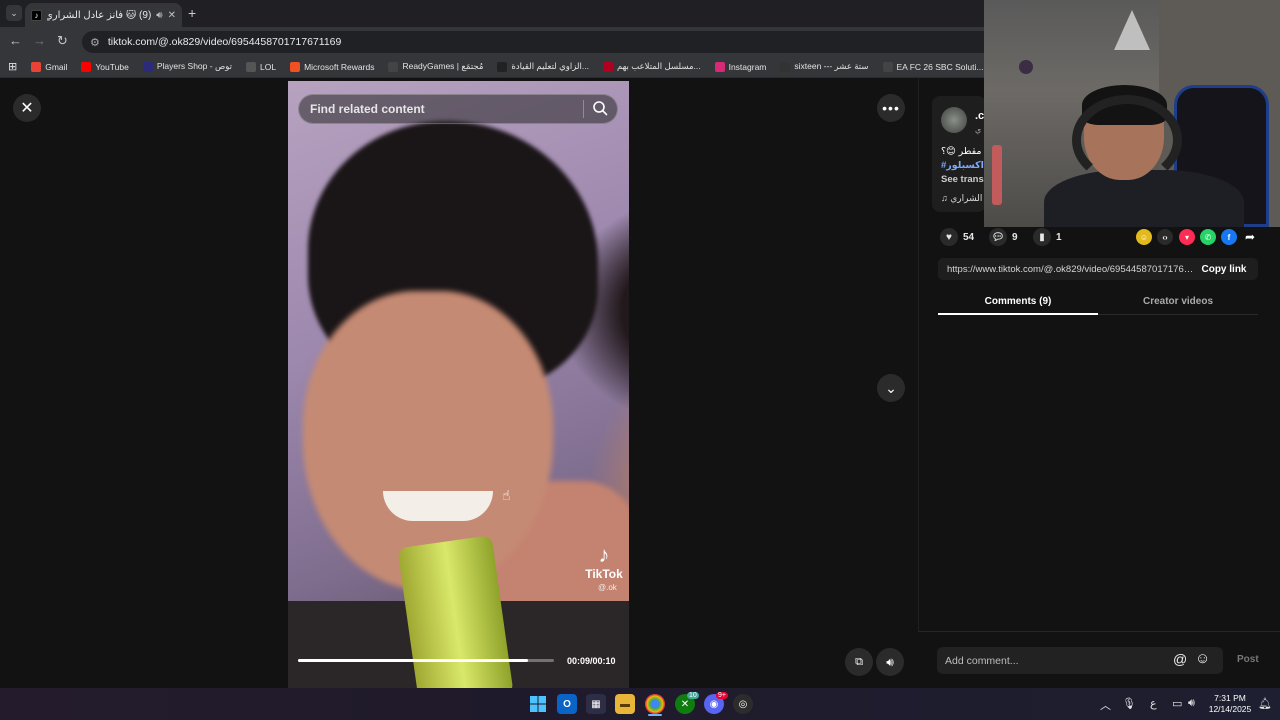 The width and height of the screenshot is (1280, 720). Describe the element at coordinates (62, 41) in the screenshot. I see `reload-icon: ↻` at that location.